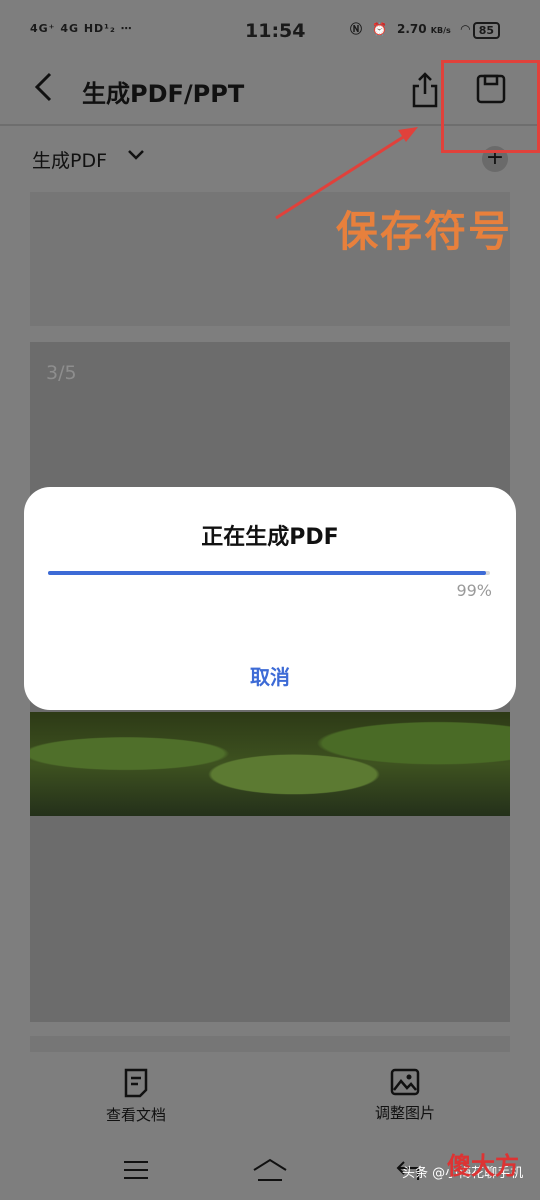 The image size is (540, 1200). What do you see at coordinates (404, 1113) in the screenshot?
I see `adjust-image-label: 调整图片` at bounding box center [404, 1113].